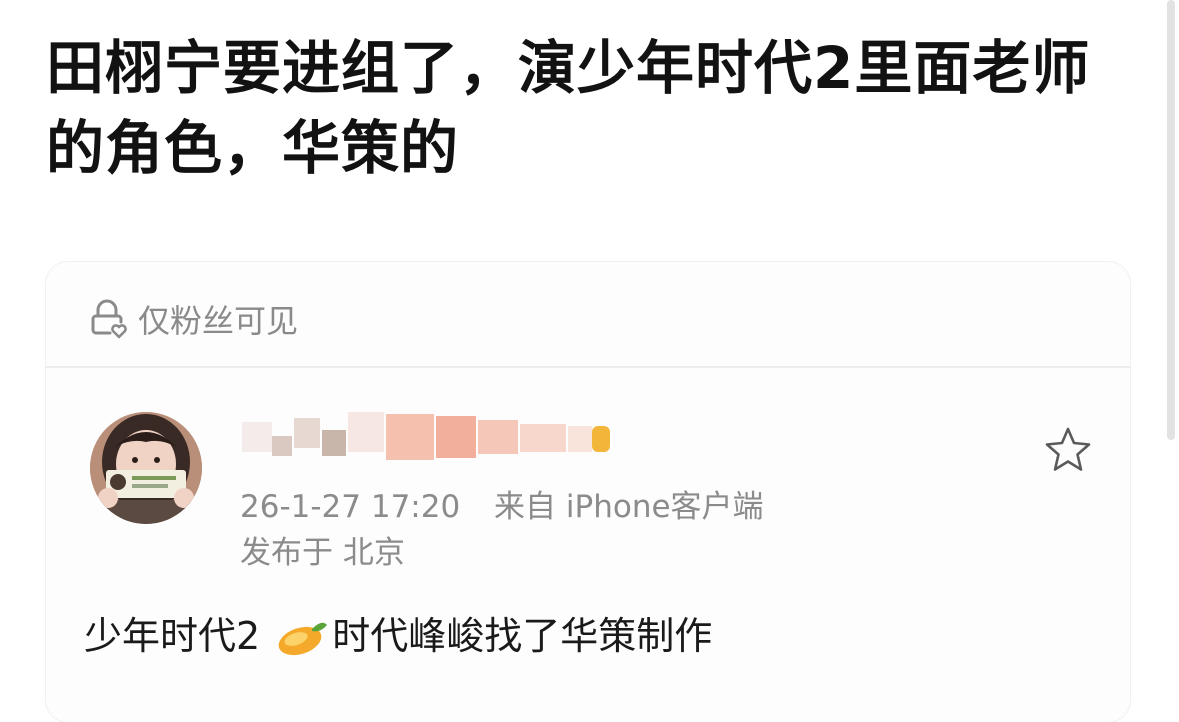  I want to click on content-text-part2: 时代峰峻找了华策制作, so click(522, 636).